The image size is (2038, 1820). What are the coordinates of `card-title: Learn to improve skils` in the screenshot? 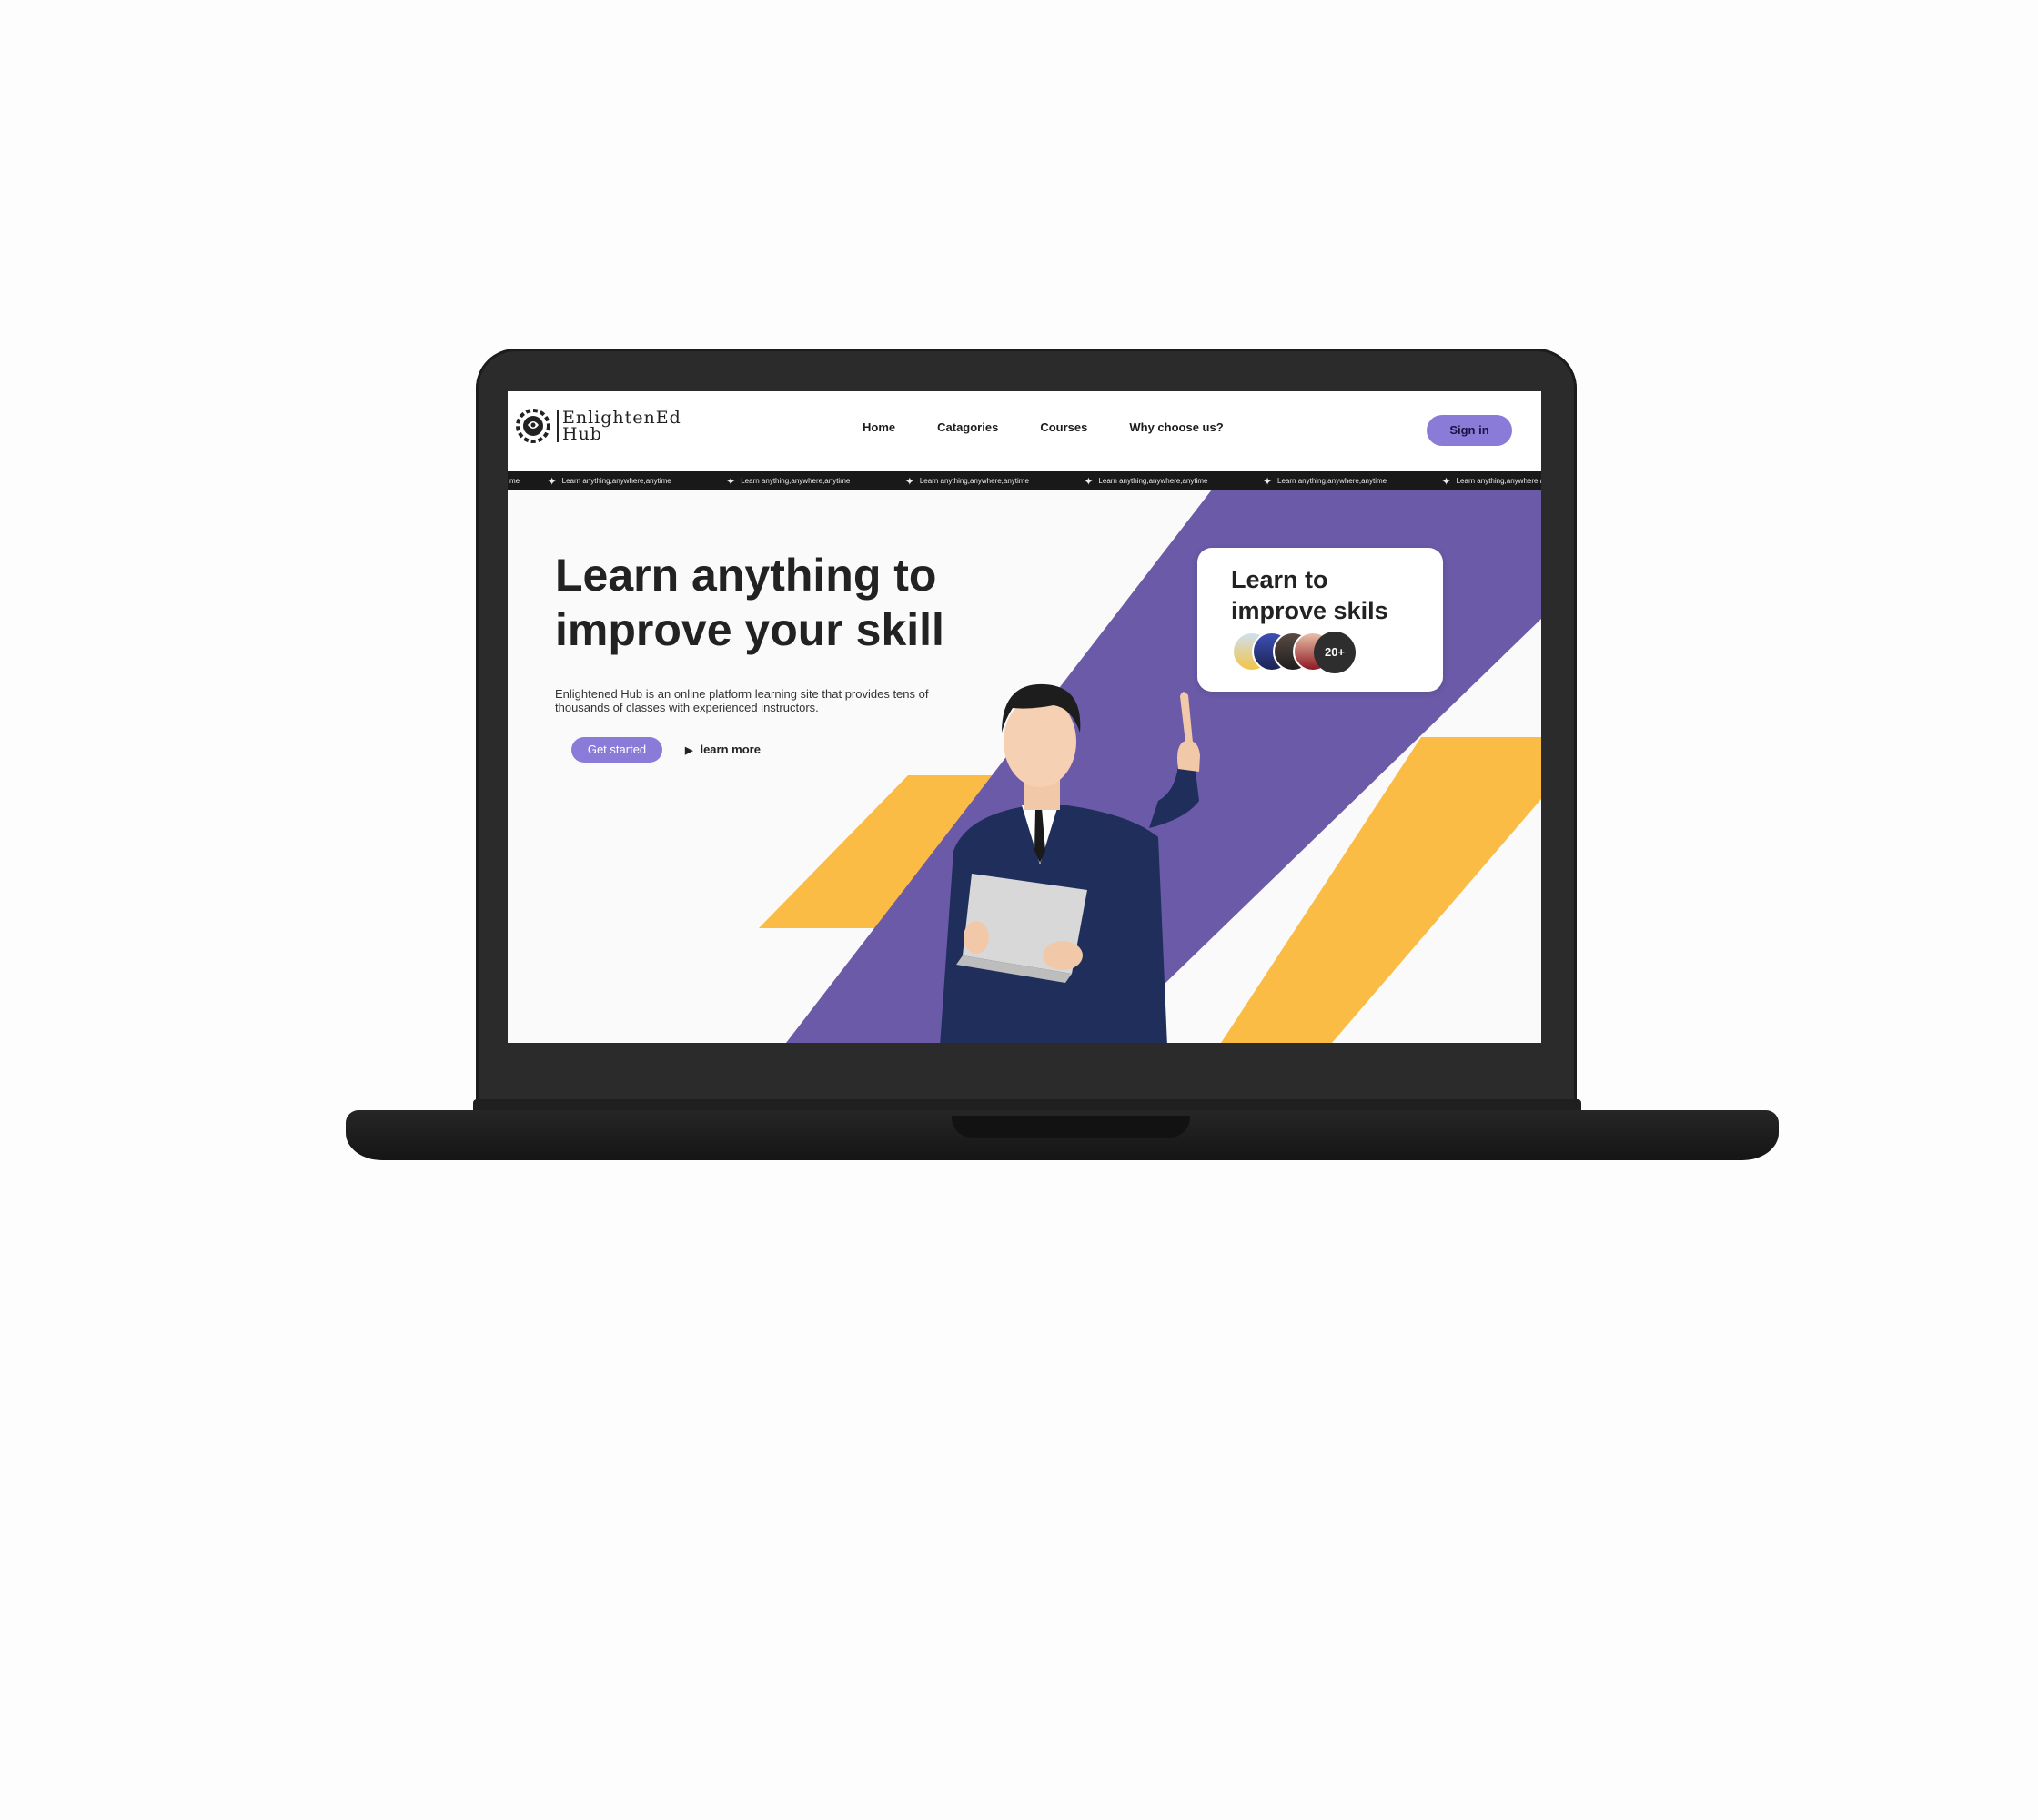 It's located at (1309, 595).